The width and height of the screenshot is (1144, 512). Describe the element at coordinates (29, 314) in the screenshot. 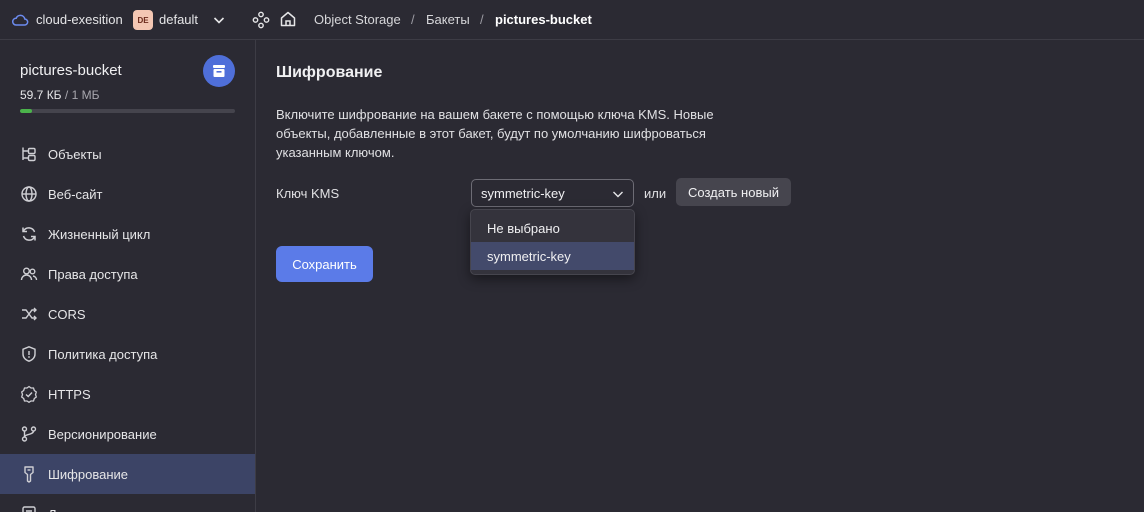

I see `cors-icon` at that location.